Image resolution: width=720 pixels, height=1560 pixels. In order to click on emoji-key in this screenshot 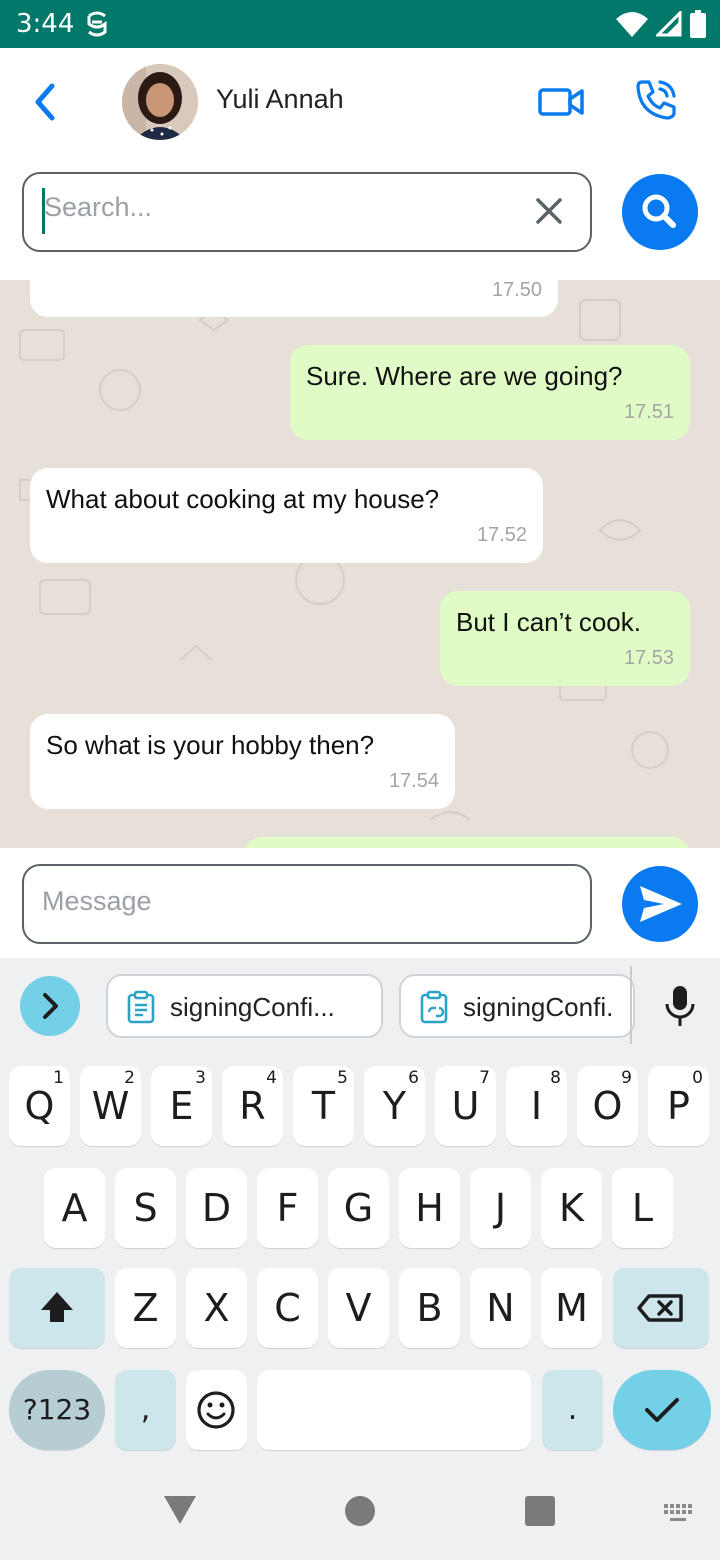, I will do `click(216, 1410)`.